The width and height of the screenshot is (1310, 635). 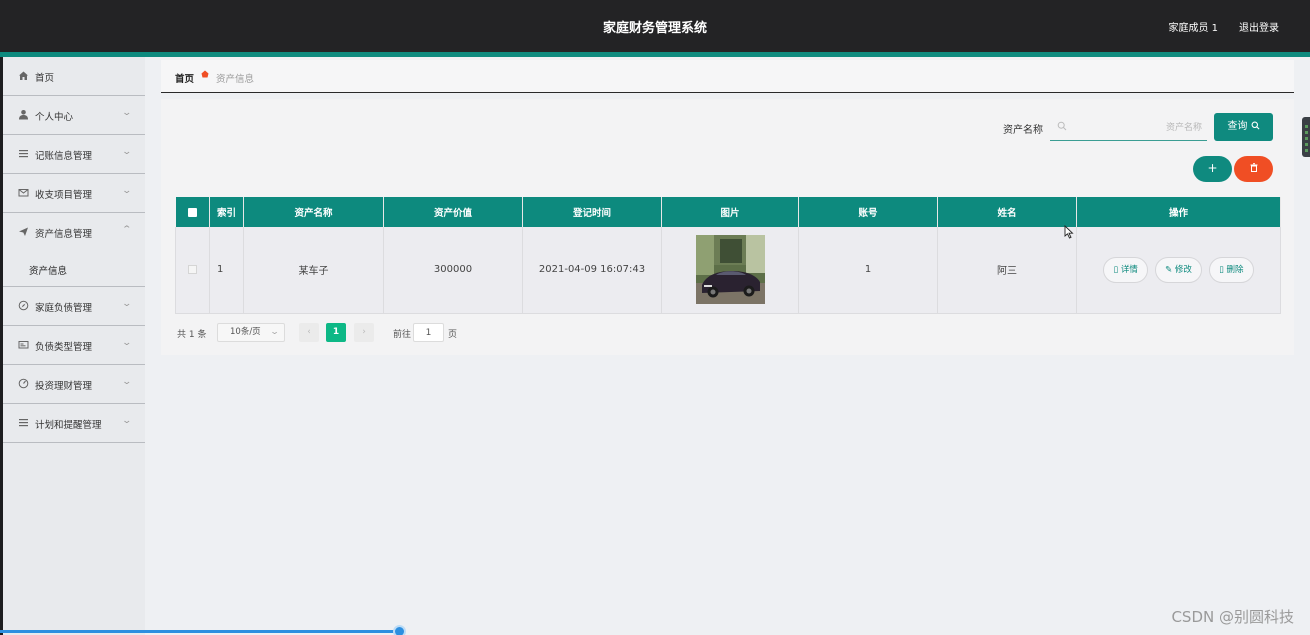 What do you see at coordinates (868, 270) in the screenshot?
I see `cell-account: 1` at bounding box center [868, 270].